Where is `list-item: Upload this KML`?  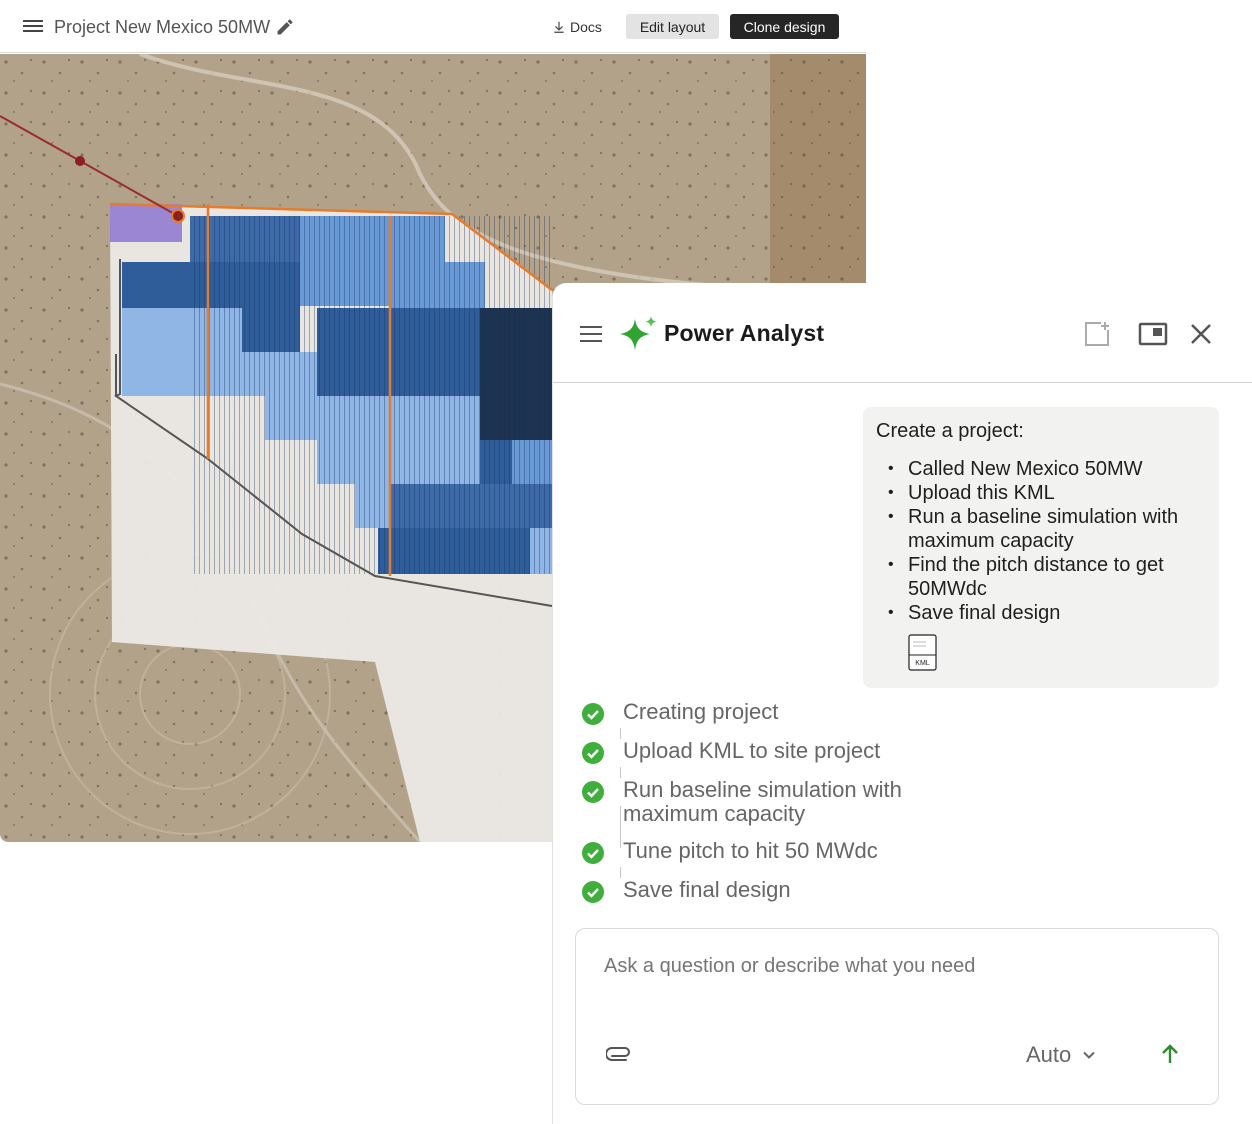
list-item: Upload this KML is located at coordinates (1047, 493).